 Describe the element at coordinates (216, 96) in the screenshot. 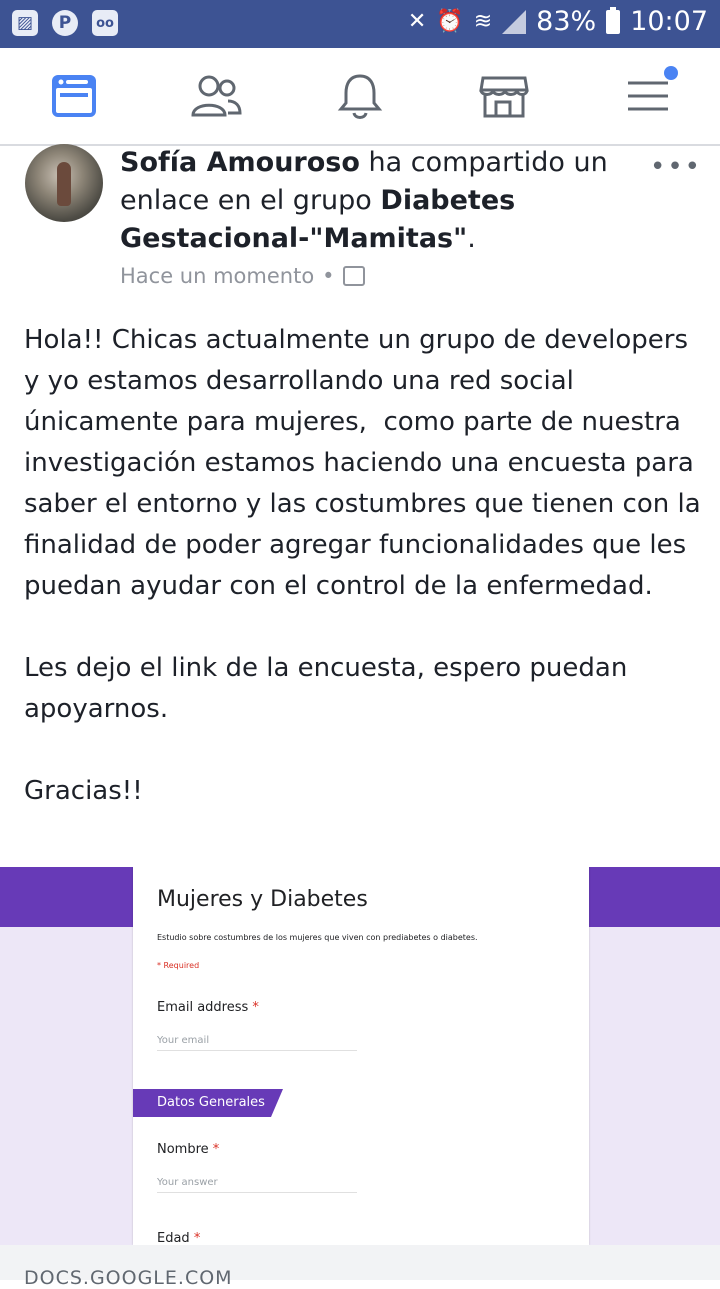

I see `friends-icon` at that location.